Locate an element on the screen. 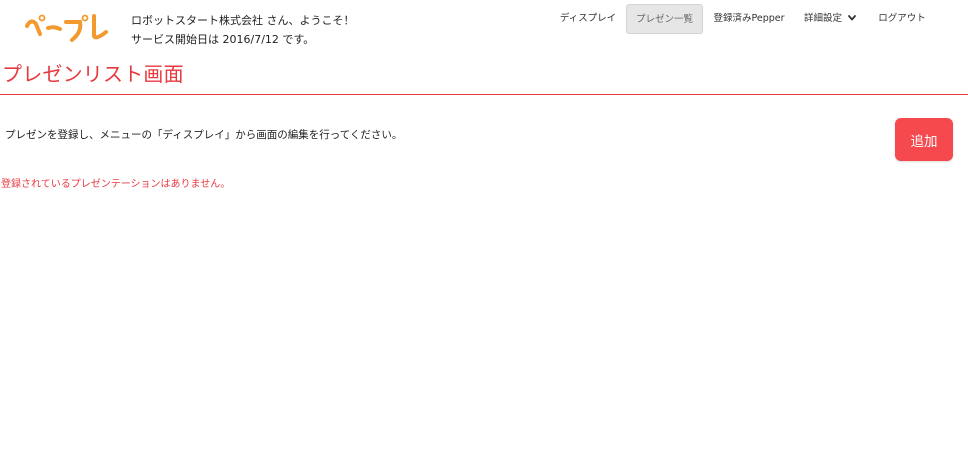 The height and width of the screenshot is (455, 968). nav-presentation-list: プレゼン一覧 is located at coordinates (664, 19).